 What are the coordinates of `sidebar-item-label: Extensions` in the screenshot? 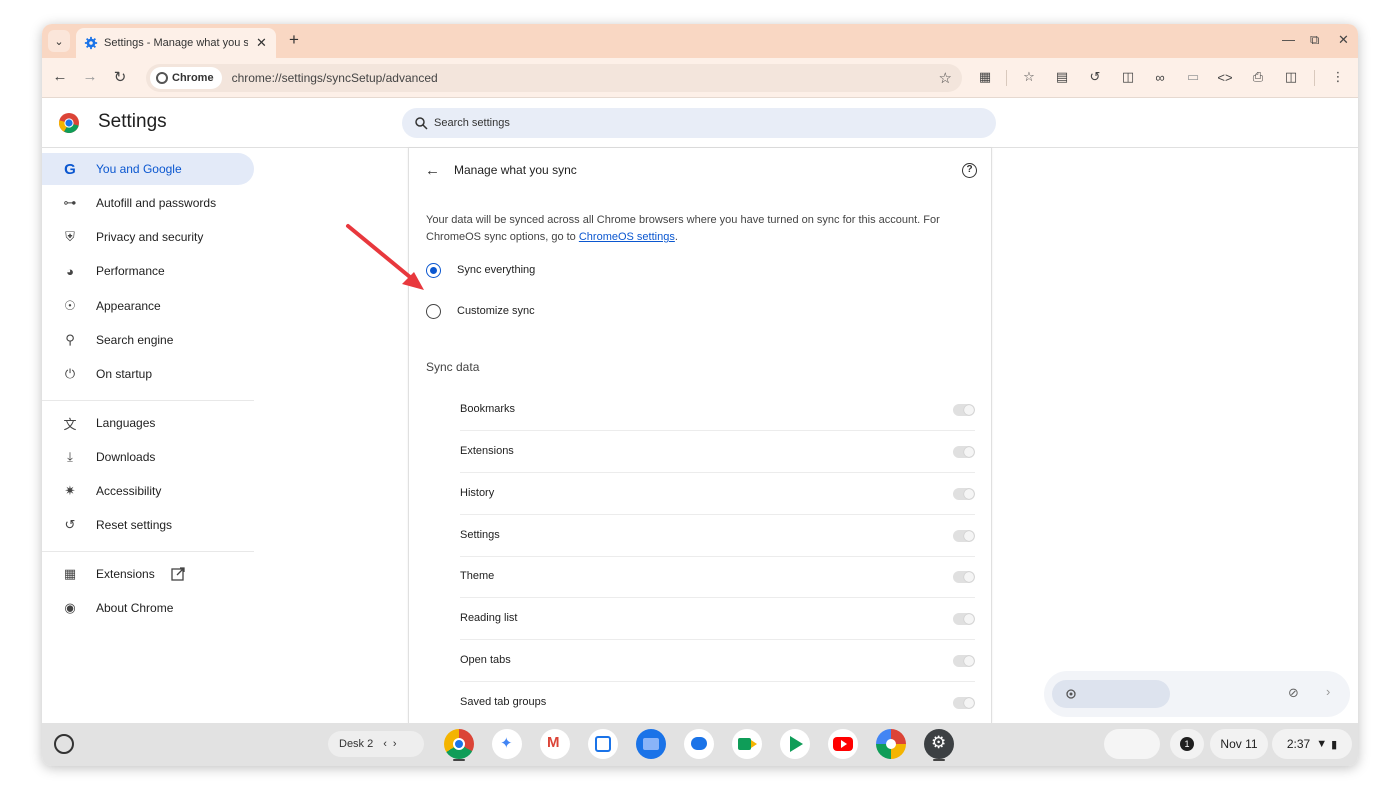 It's located at (125, 574).